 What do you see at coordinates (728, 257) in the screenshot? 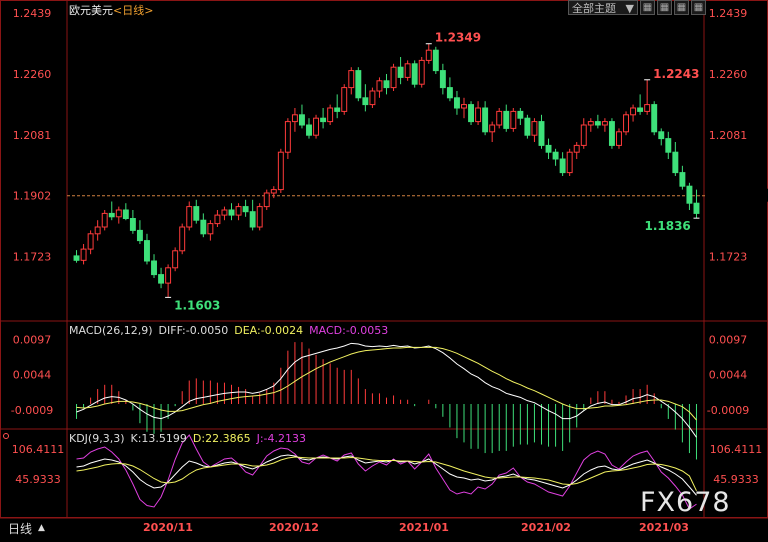
I see `y-tick-label-right: 1.1723` at bounding box center [728, 257].